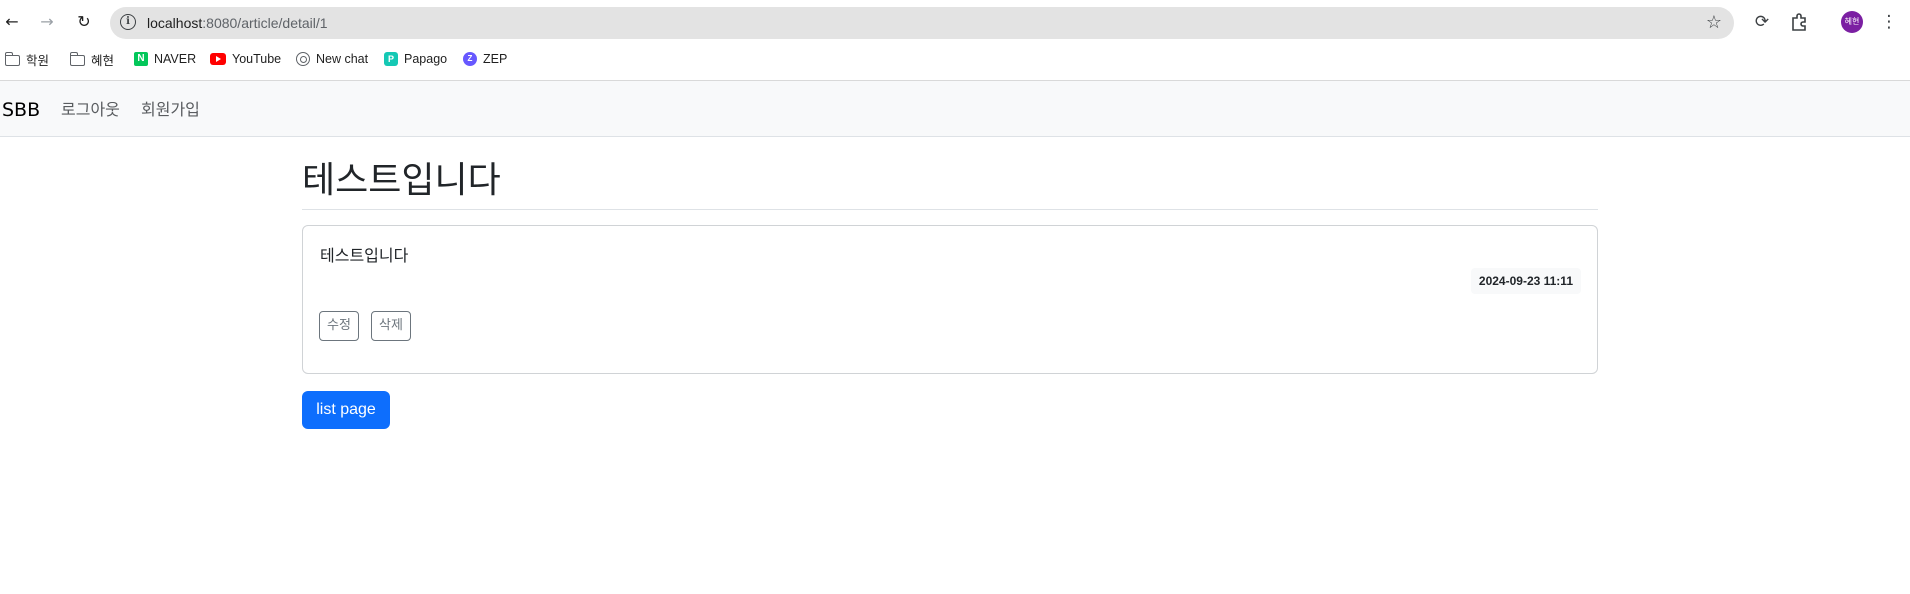 The height and width of the screenshot is (594, 1910). I want to click on bookmark-new-chat: New chat, so click(332, 59).